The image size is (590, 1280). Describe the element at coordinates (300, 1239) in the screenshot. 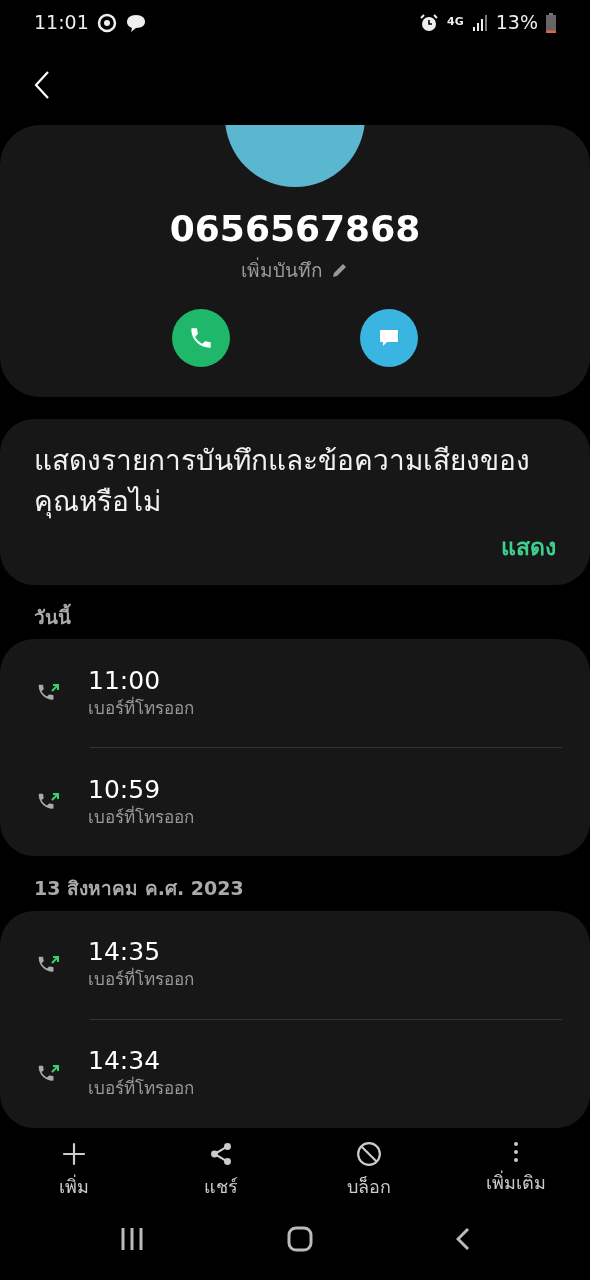

I see `home-icon` at that location.